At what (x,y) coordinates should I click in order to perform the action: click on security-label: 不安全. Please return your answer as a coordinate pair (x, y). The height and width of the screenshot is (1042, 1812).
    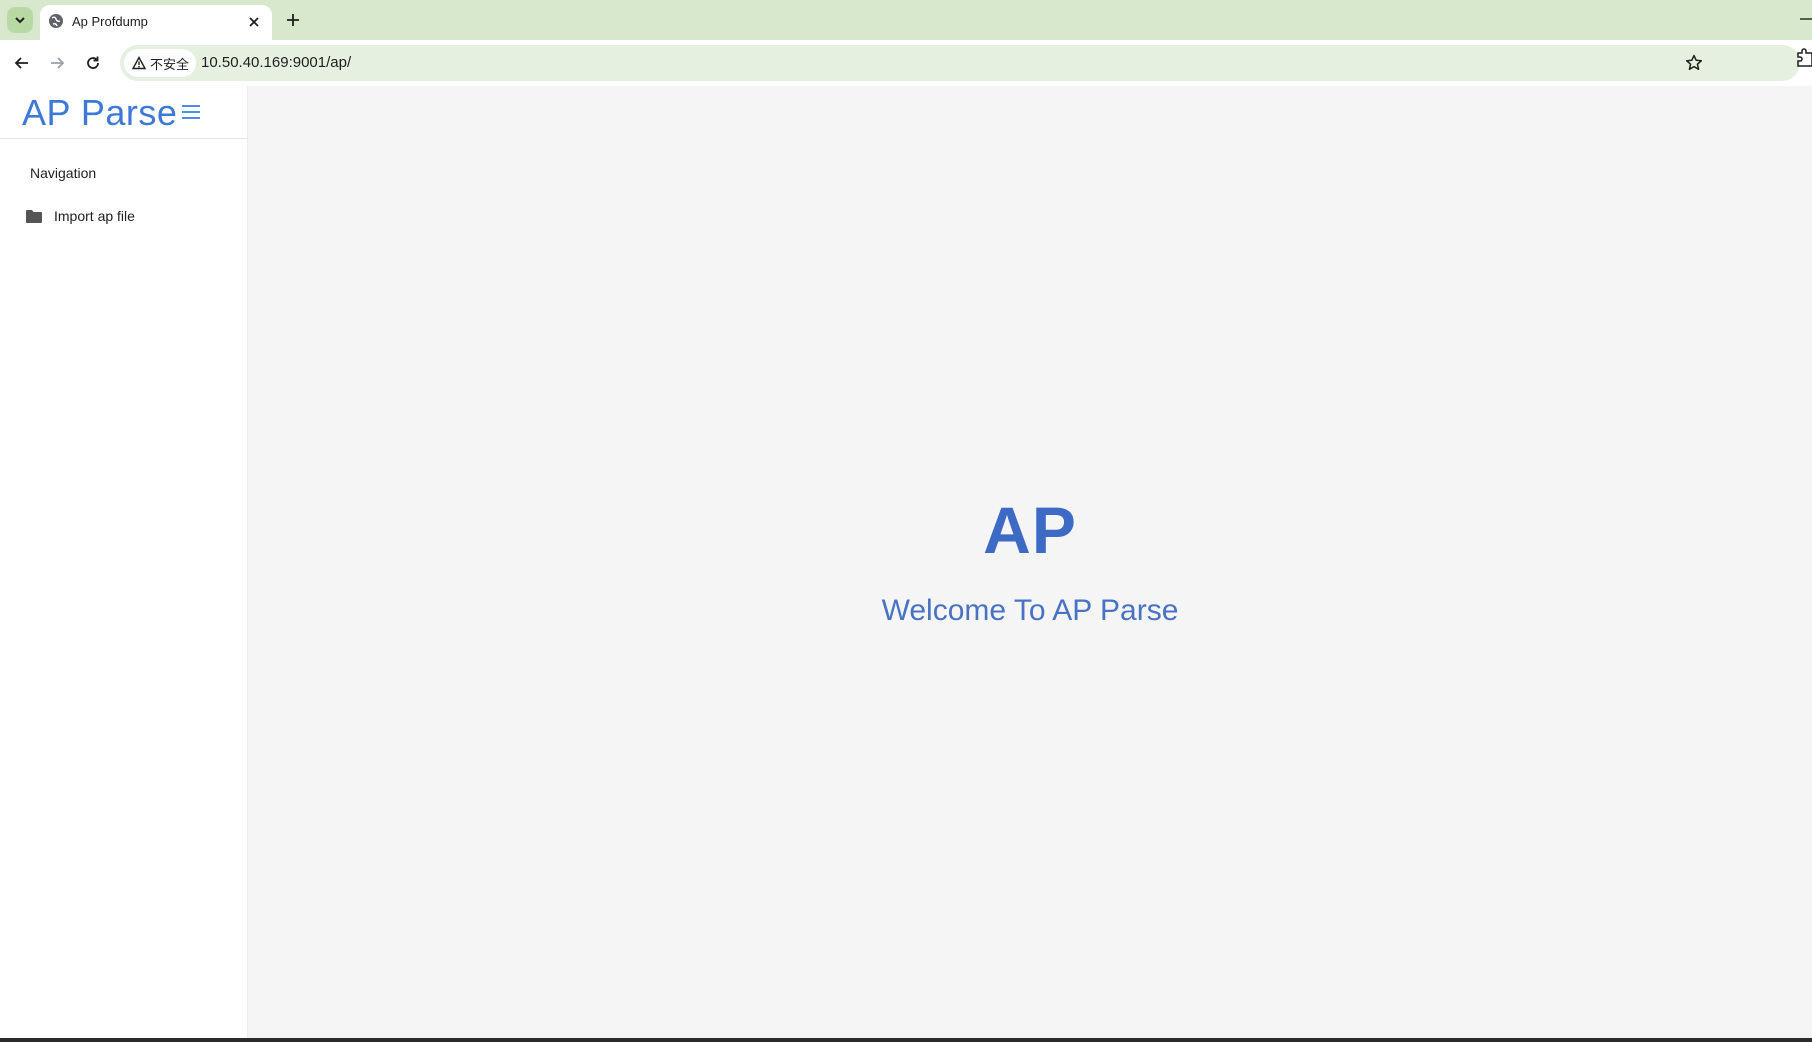
    Looking at the image, I should click on (170, 65).